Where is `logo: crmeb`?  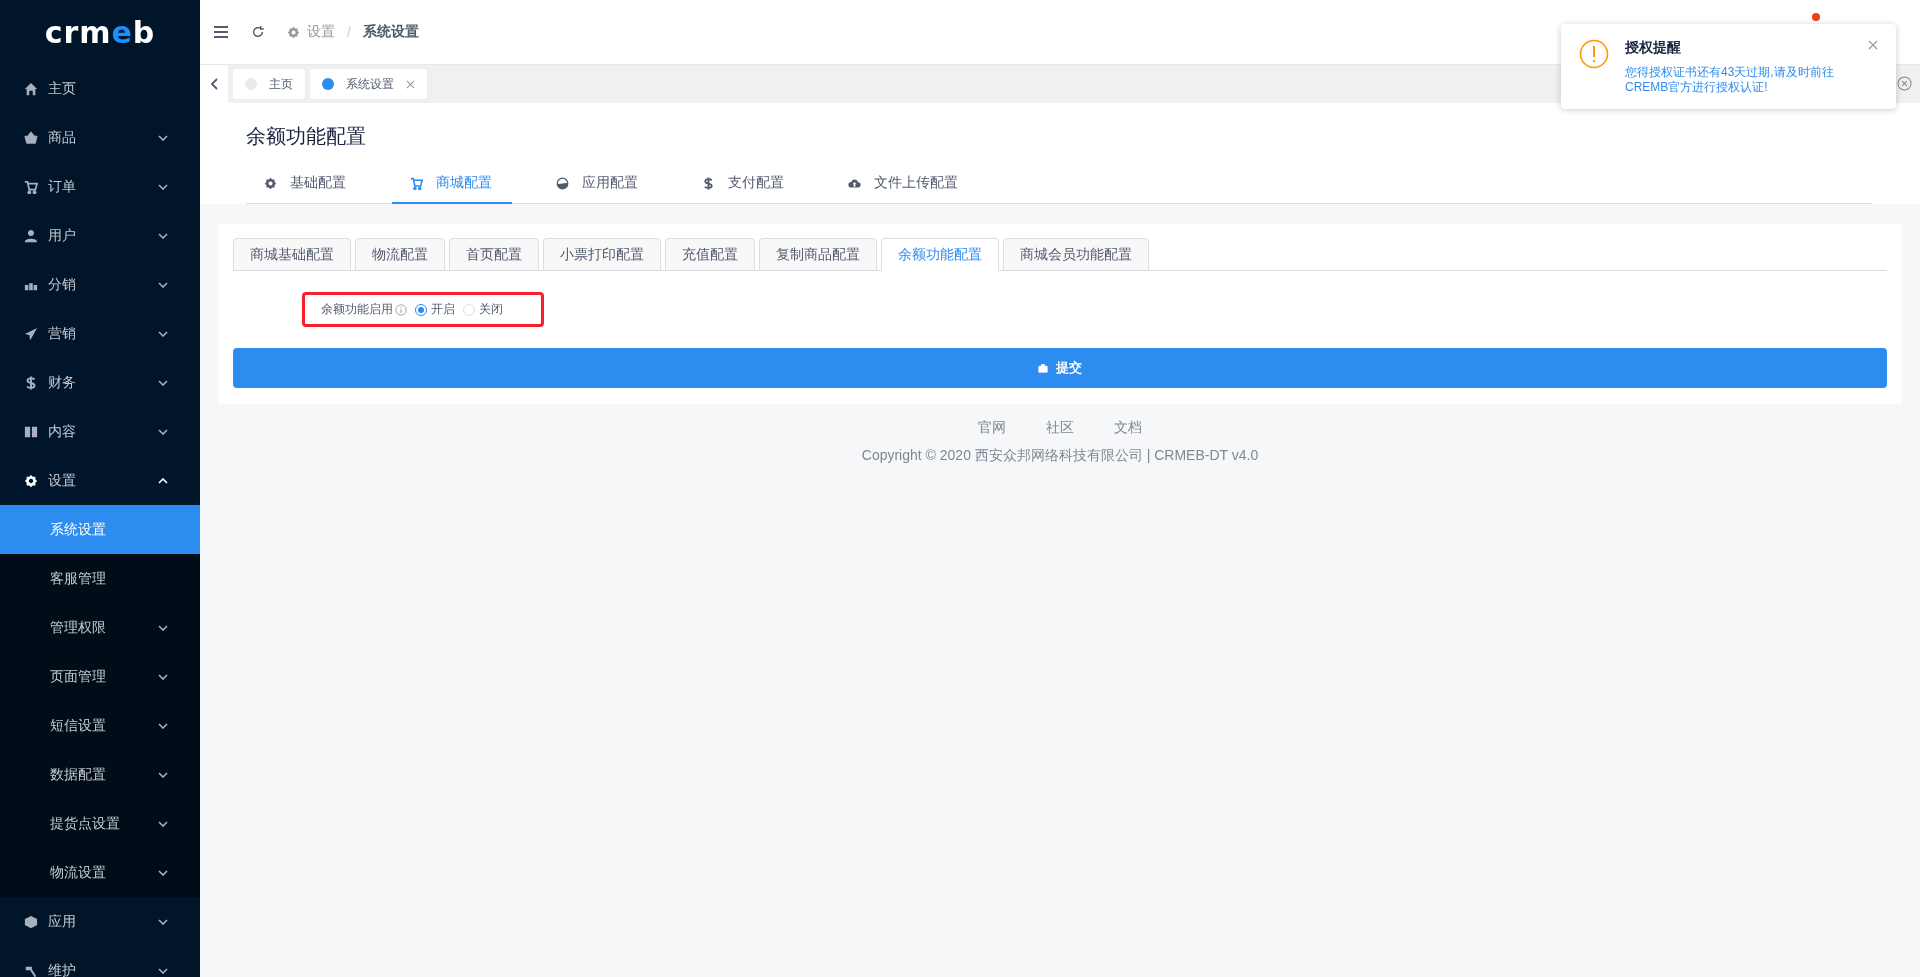
logo: crmeb is located at coordinates (100, 32).